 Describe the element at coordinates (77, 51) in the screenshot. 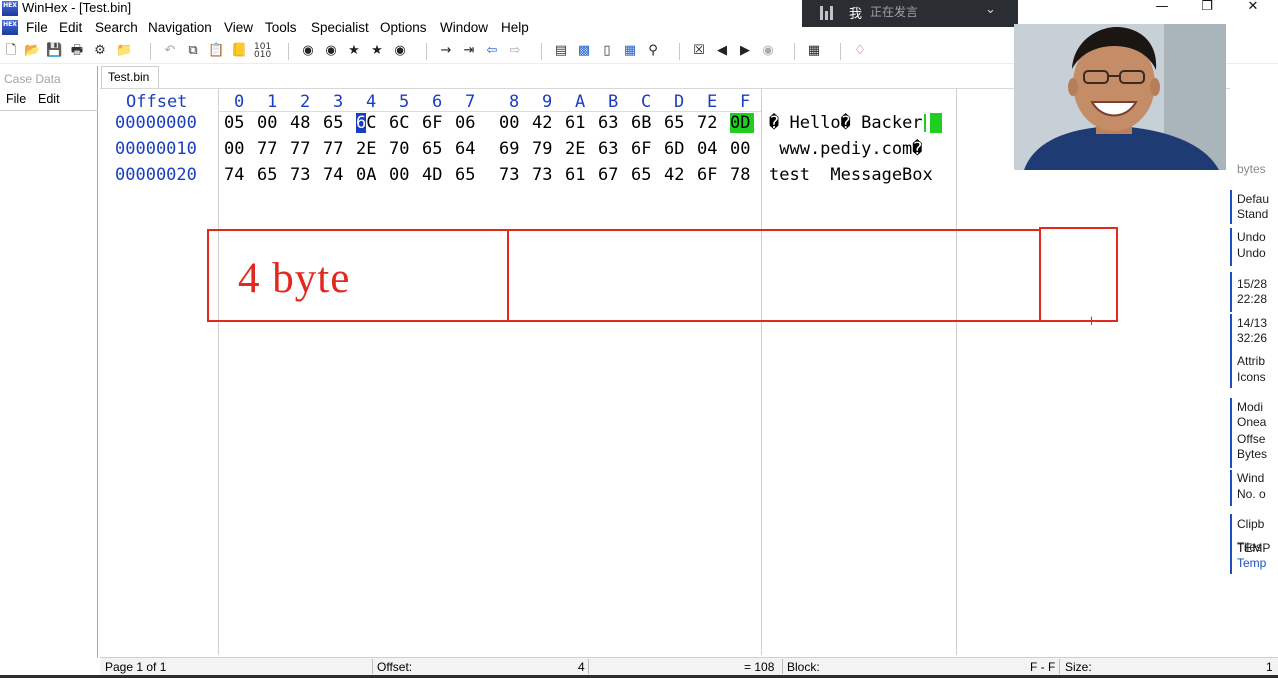

I see `print-icon: 🖶` at that location.